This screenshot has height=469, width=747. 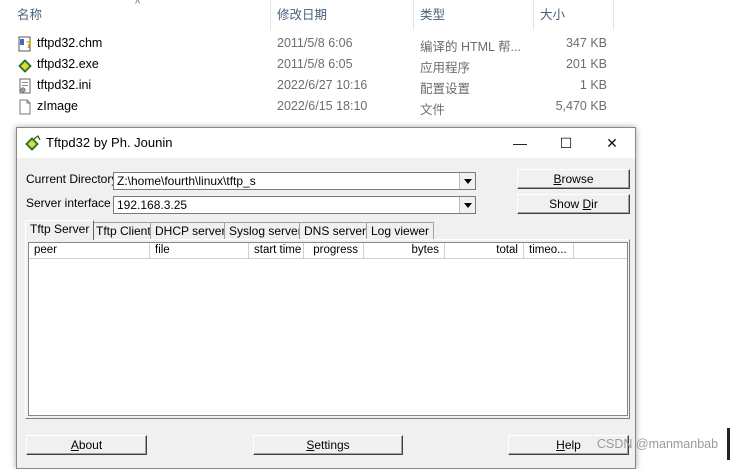 What do you see at coordinates (373, 86) in the screenshot?
I see `file-row: tftpd32.ini 2022/6/27 10:16 配置设置 1 KB` at bounding box center [373, 86].